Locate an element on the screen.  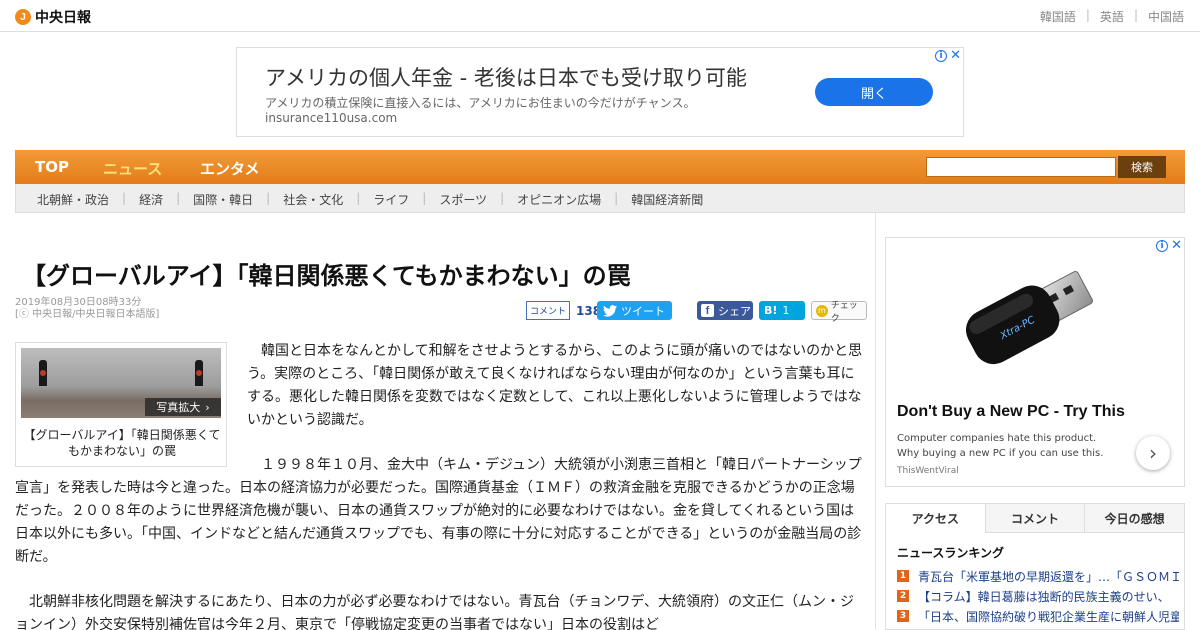
sidebar-ad-choices: i ✕ is located at coordinates (1169, 245).